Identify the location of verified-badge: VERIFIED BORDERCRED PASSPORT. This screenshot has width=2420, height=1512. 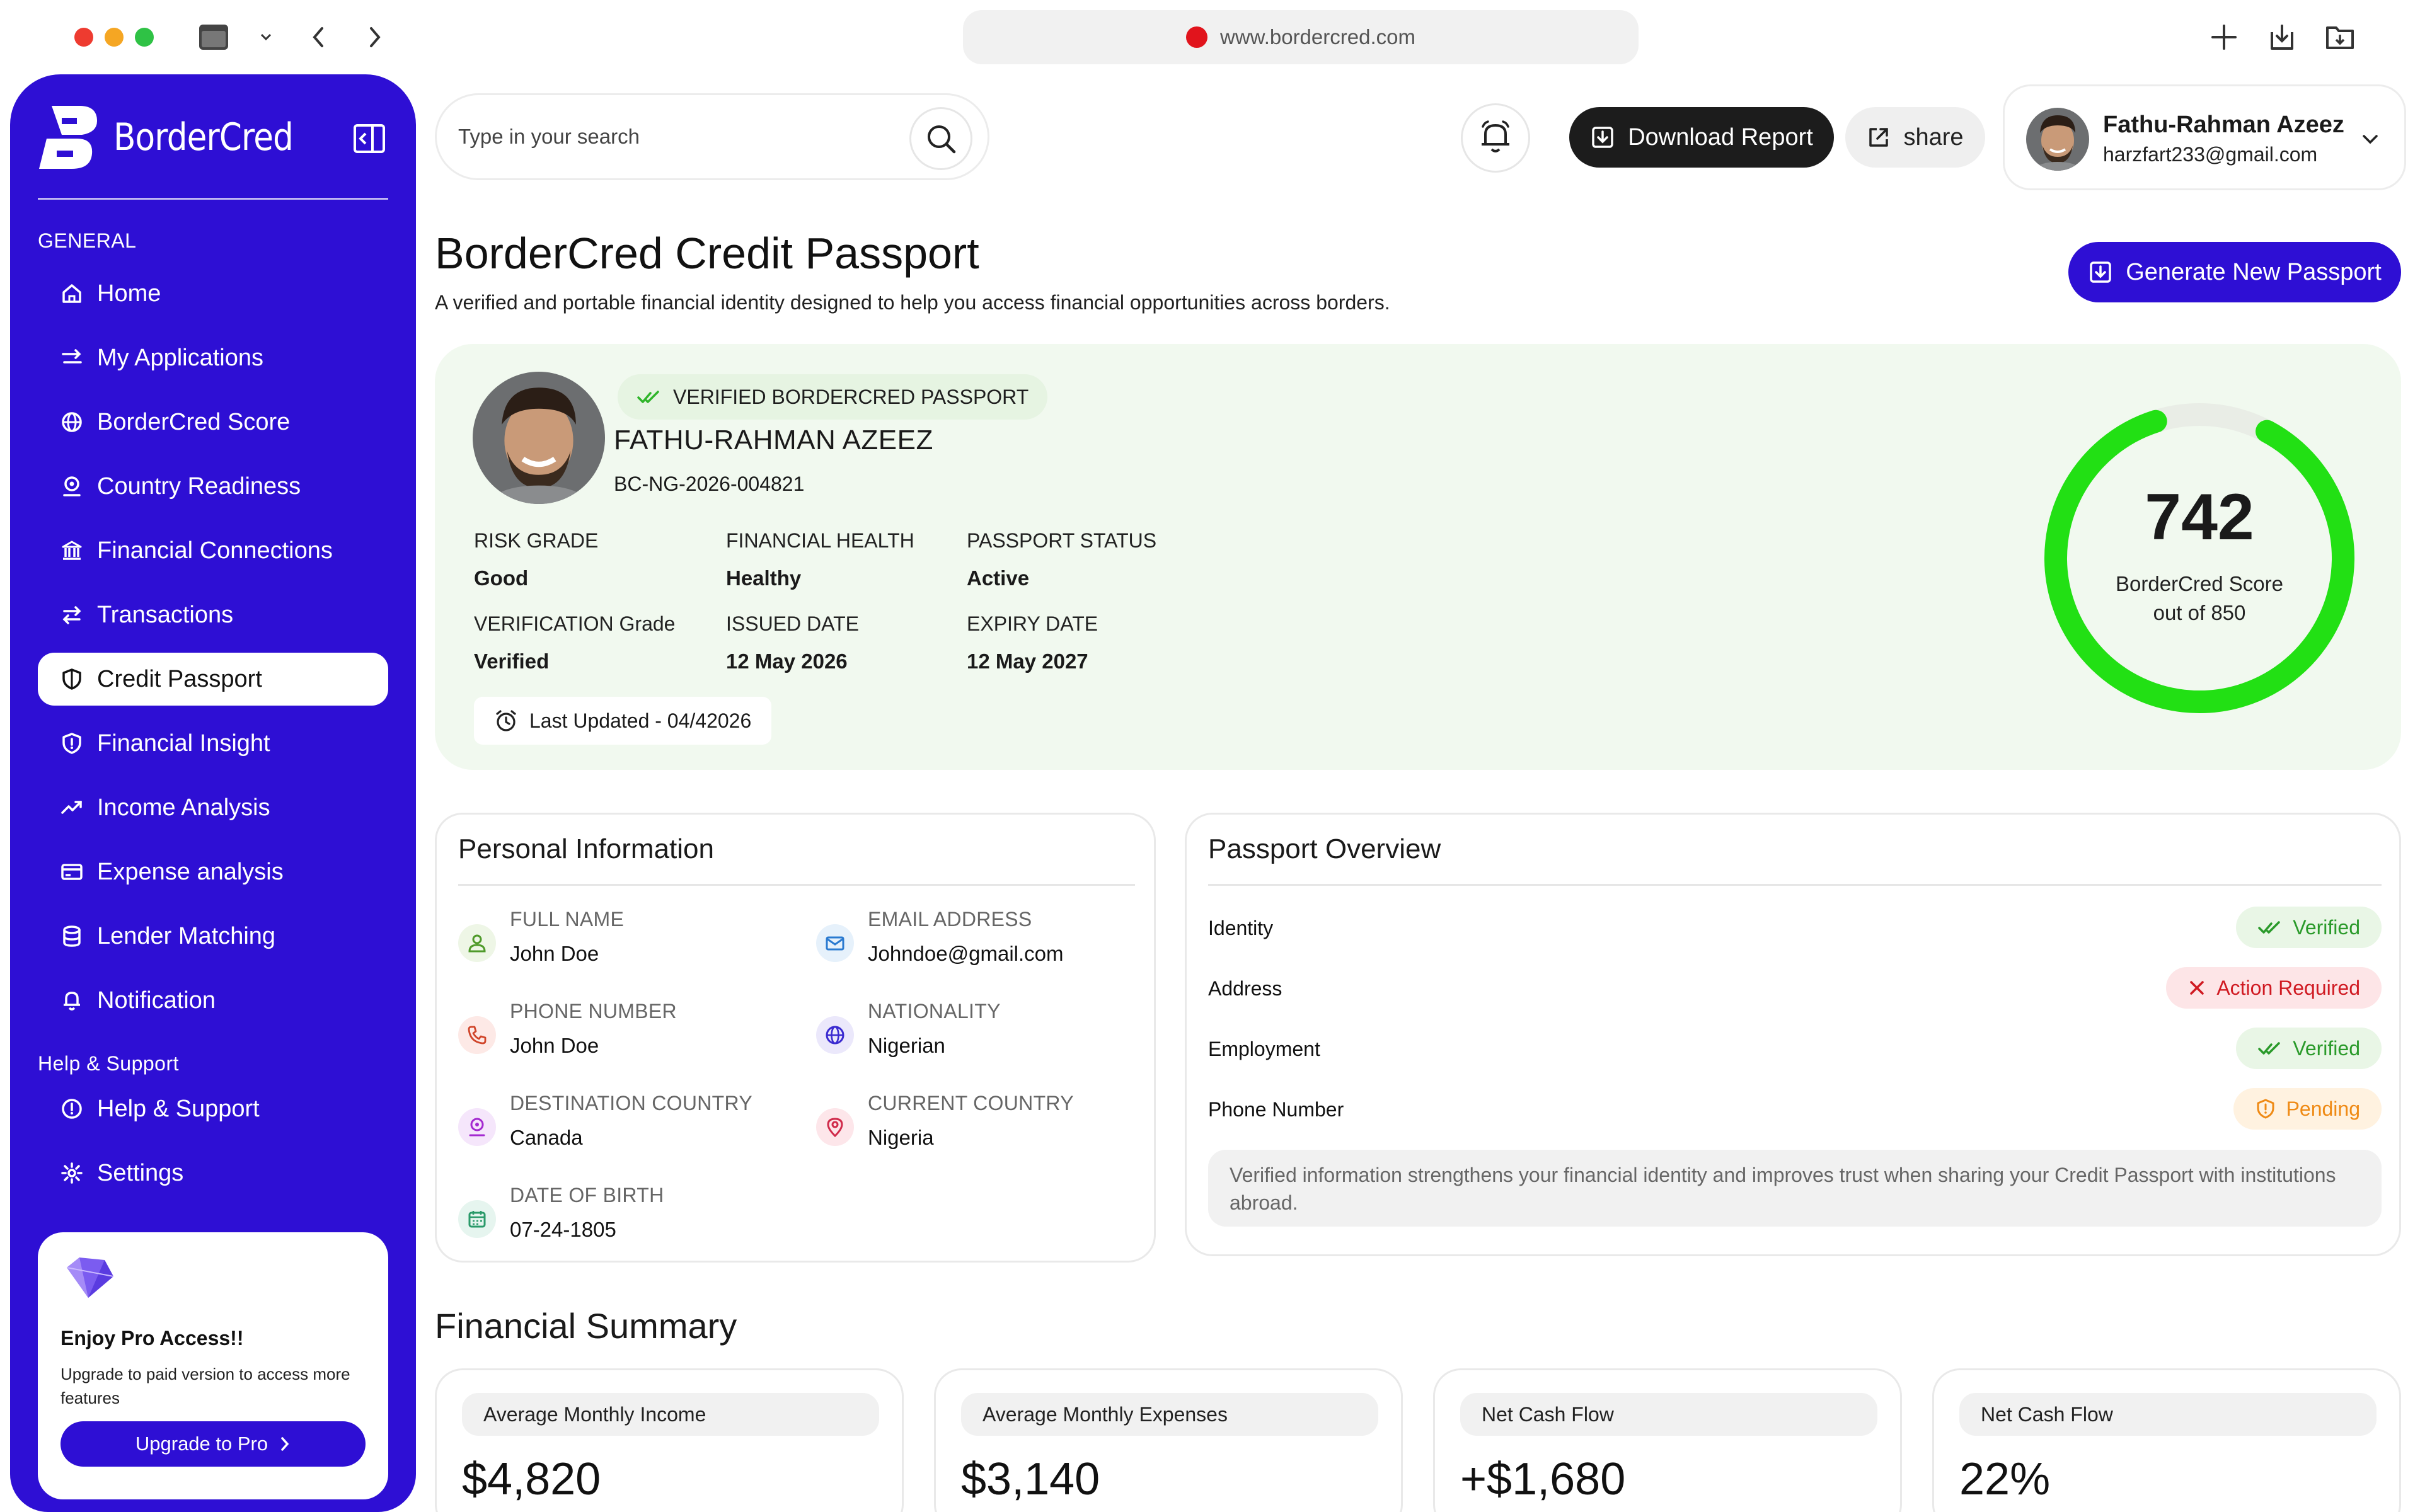
(833, 397).